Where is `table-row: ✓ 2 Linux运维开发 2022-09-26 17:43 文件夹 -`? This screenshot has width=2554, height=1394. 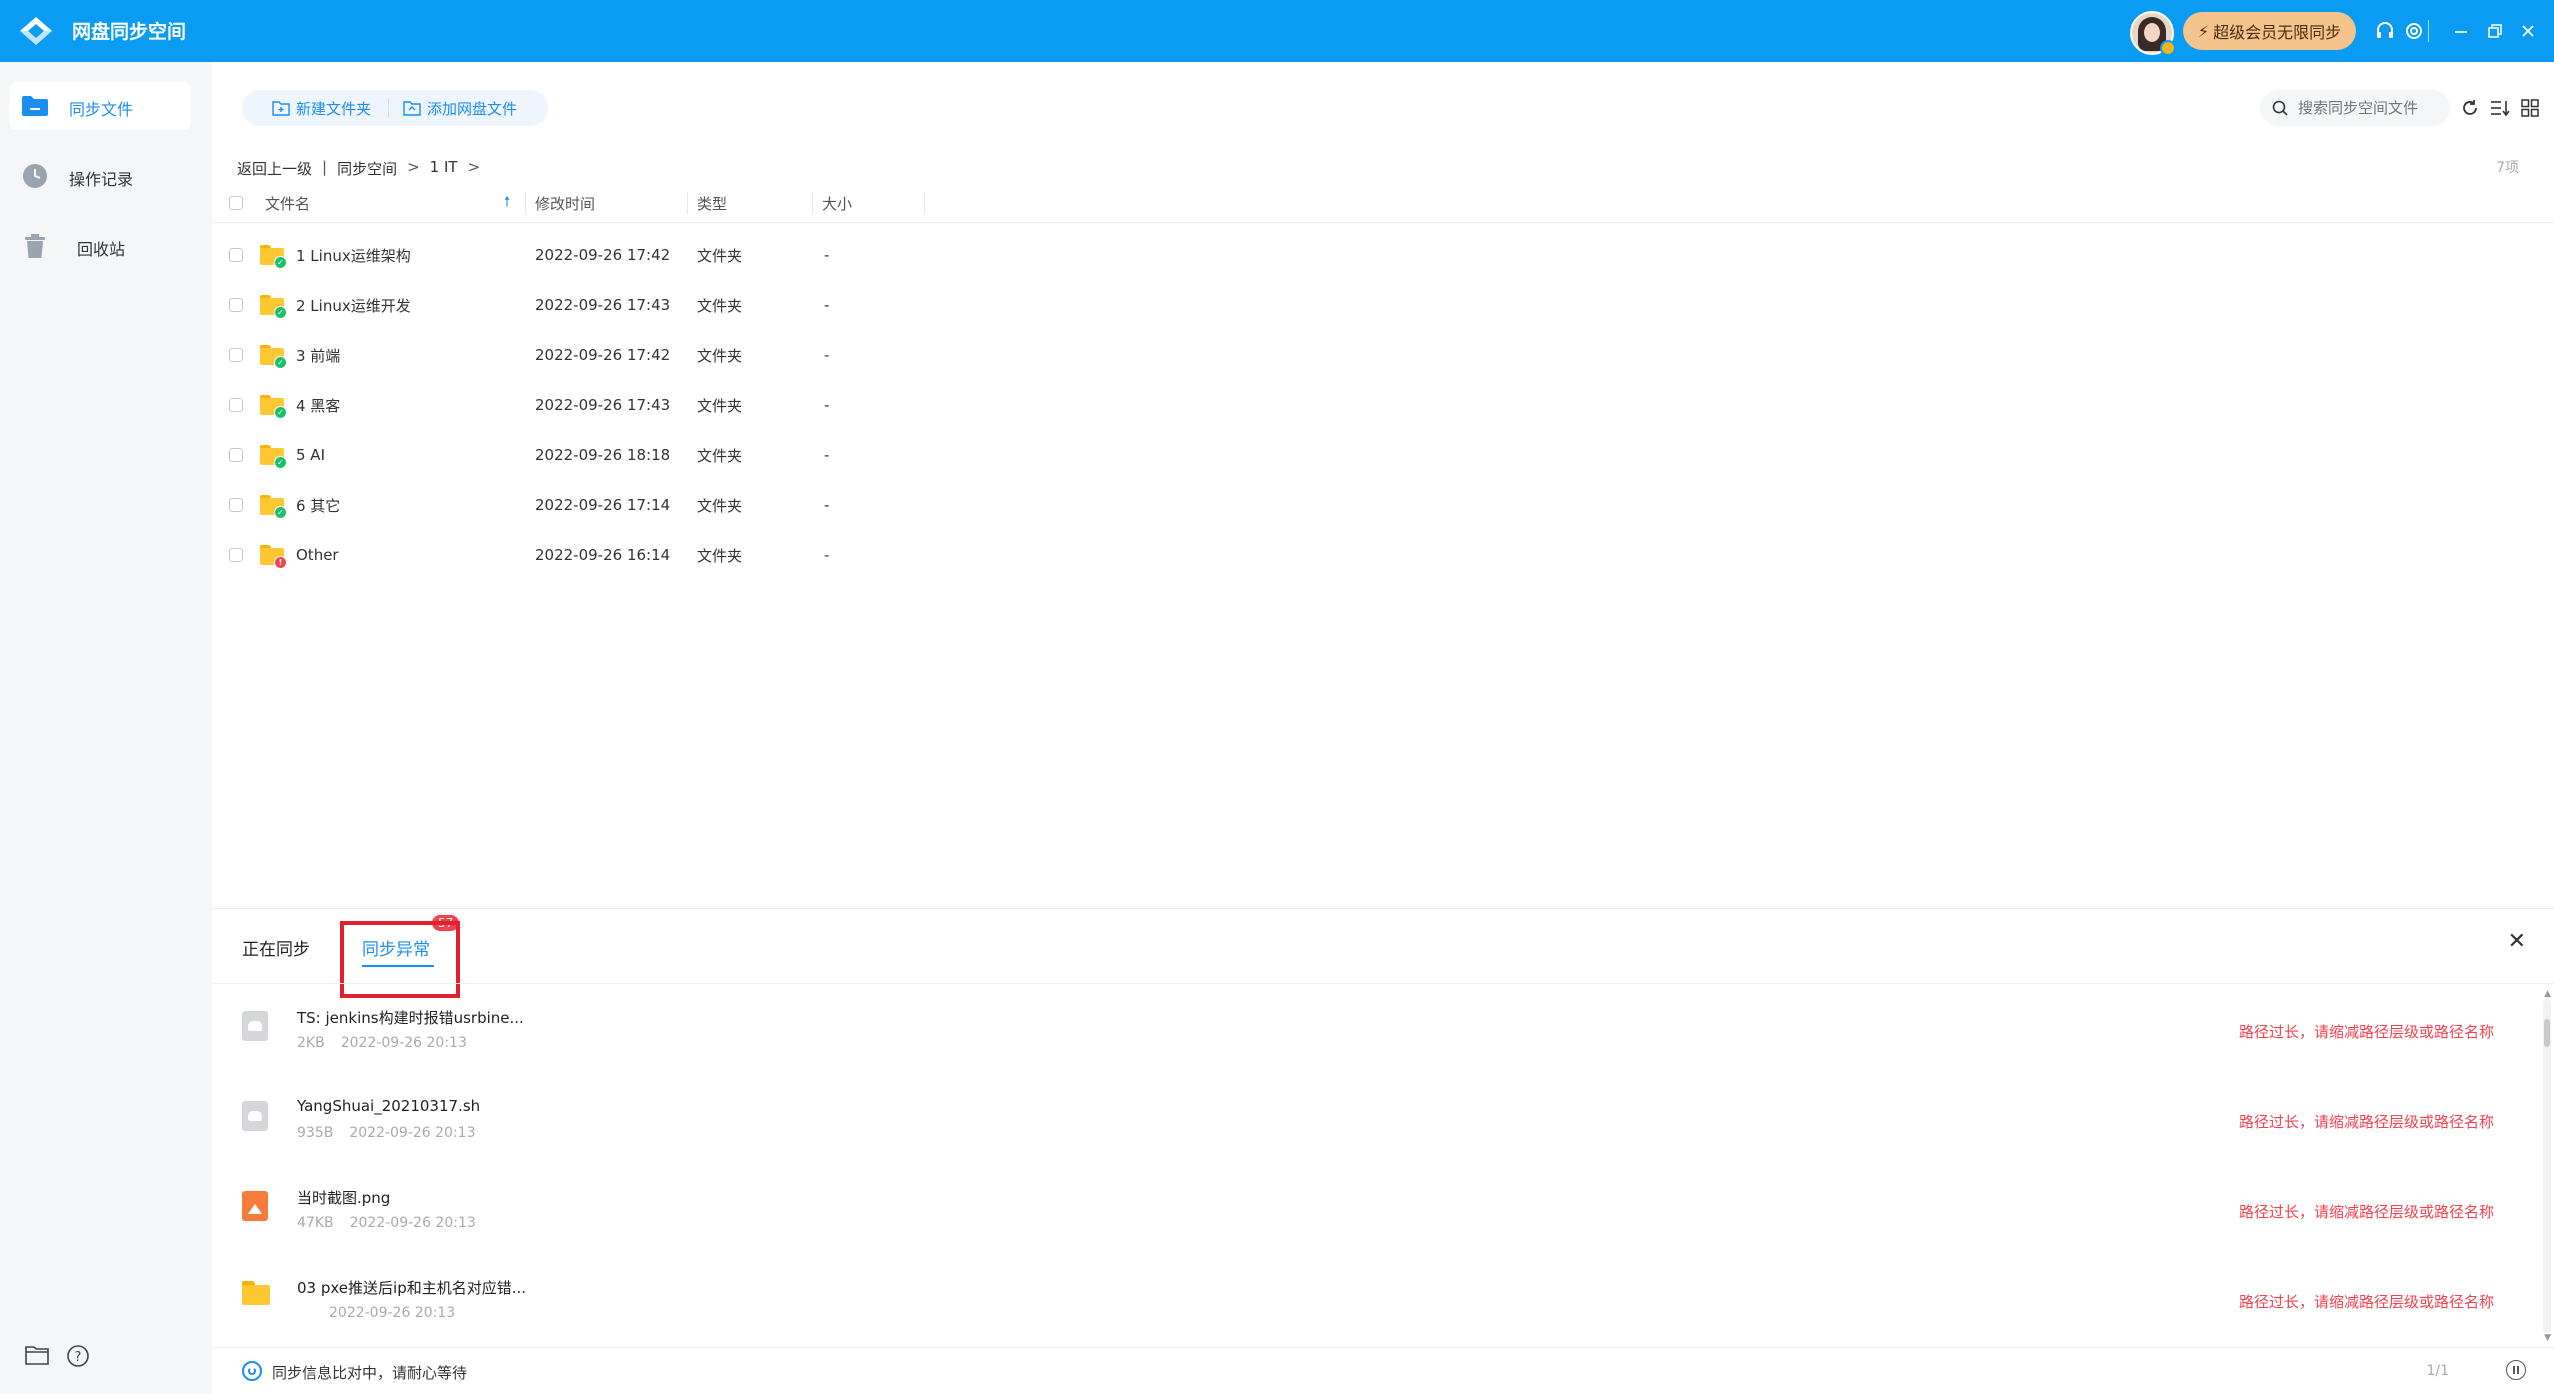
table-row: ✓ 2 Linux运维开发 2022-09-26 17:43 文件夹 - is located at coordinates (1383, 305).